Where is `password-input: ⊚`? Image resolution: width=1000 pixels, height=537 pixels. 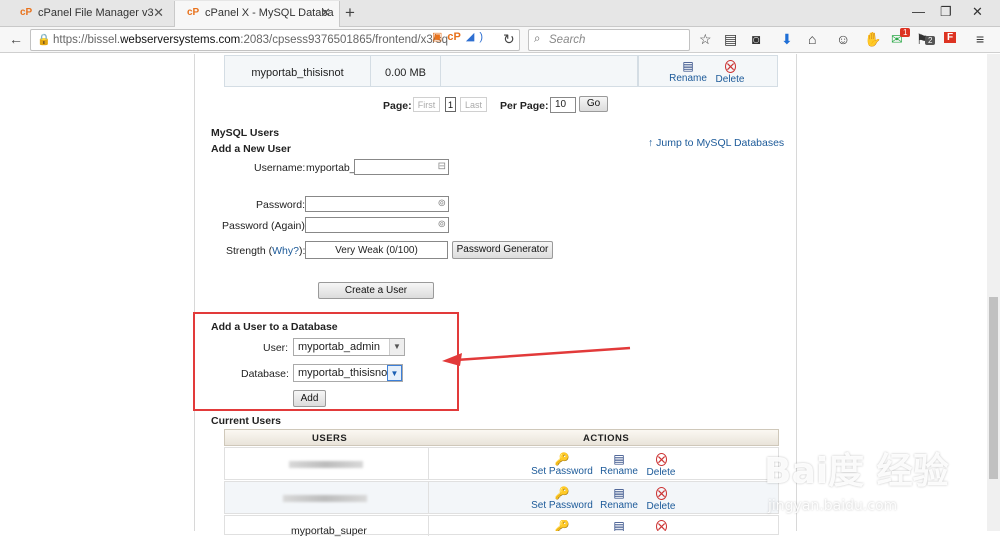
password-input: ⊚ is located at coordinates (377, 204).